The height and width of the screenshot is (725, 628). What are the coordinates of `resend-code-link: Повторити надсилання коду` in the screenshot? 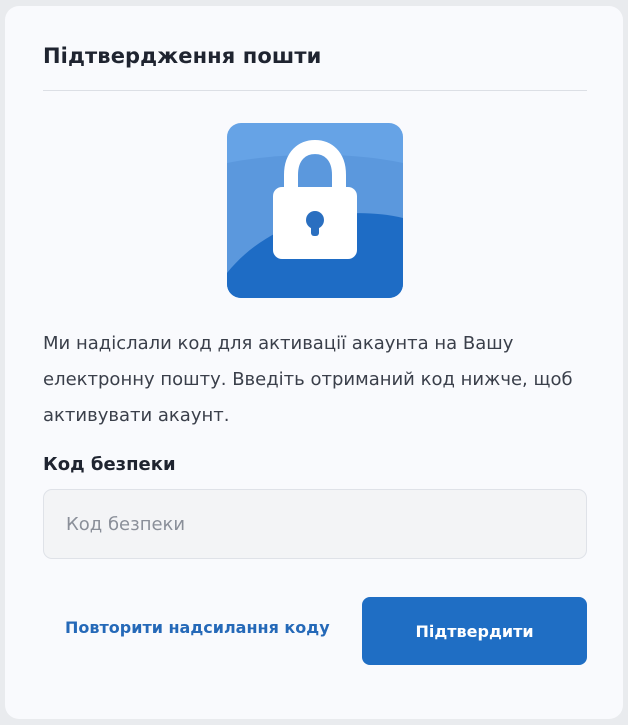 It's located at (197, 627).